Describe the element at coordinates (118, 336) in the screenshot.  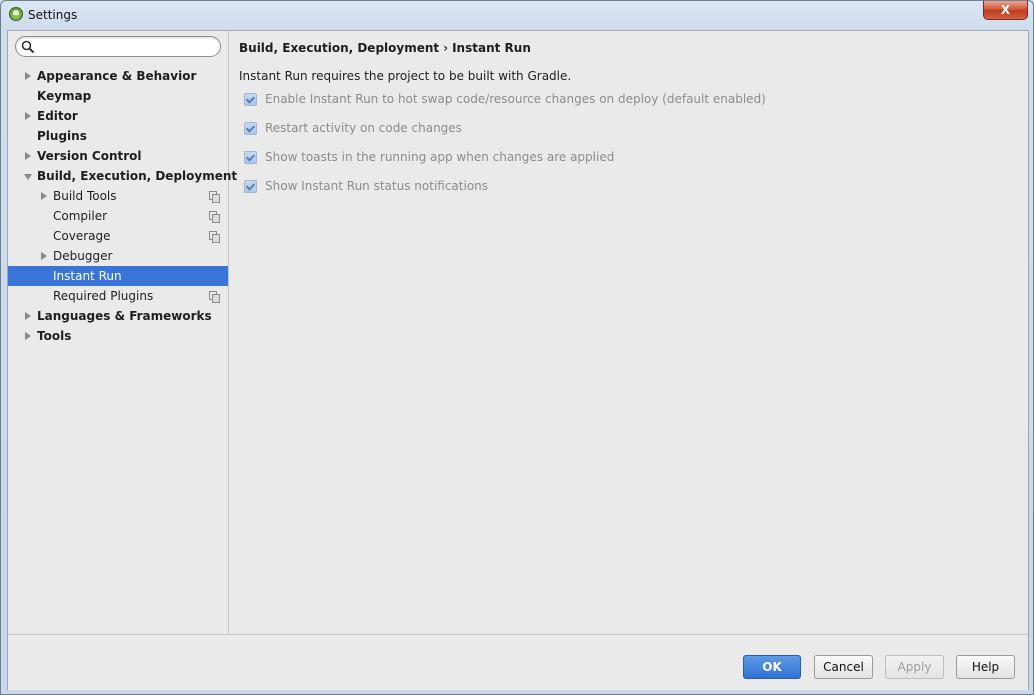
I see `sidebar-item: Tools` at that location.